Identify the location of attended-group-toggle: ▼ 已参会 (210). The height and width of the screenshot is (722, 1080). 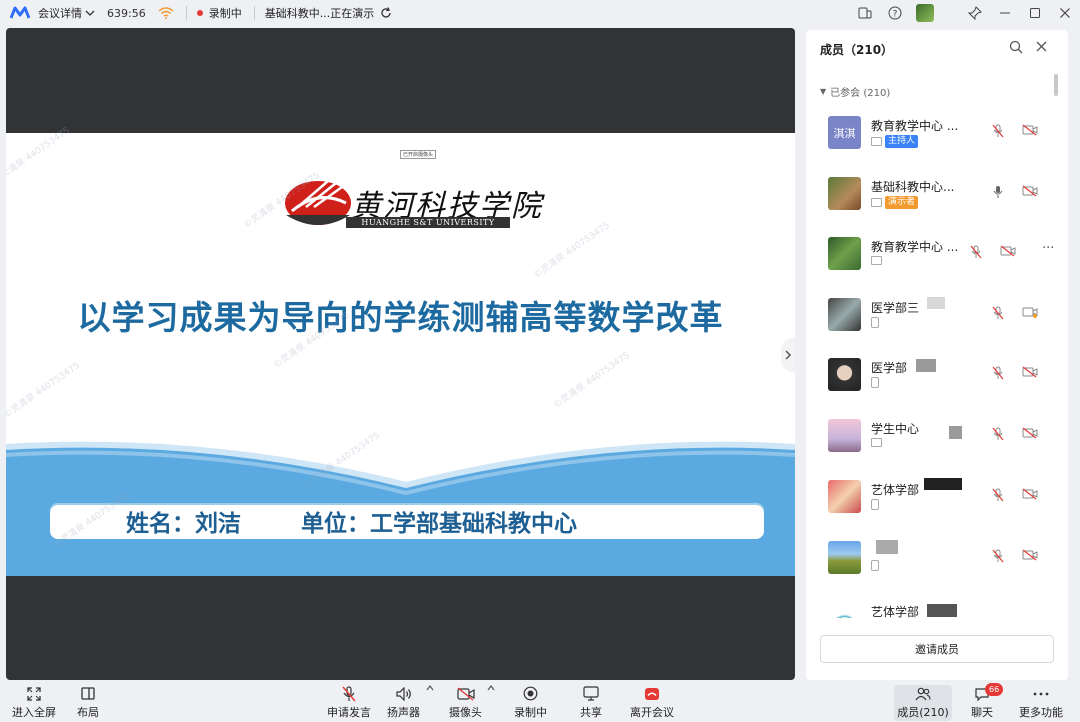
(855, 91).